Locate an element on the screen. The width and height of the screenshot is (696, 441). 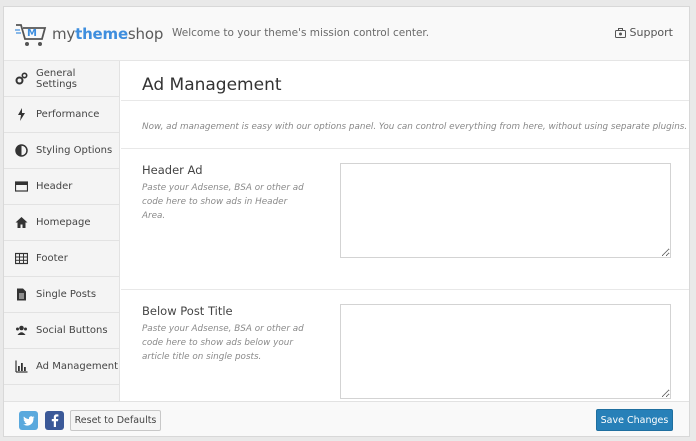
document-icon is located at coordinates (21, 294).